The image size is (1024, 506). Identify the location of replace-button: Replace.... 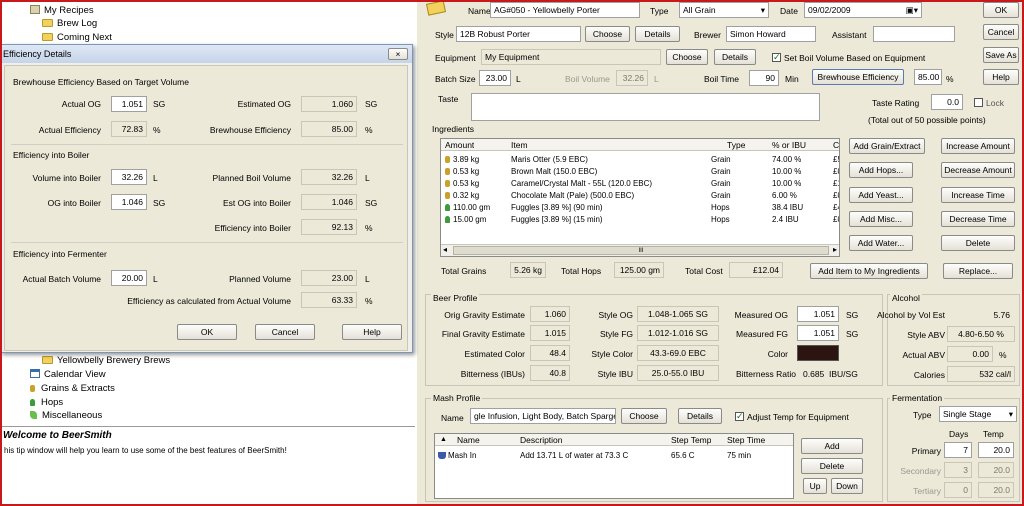
(978, 271).